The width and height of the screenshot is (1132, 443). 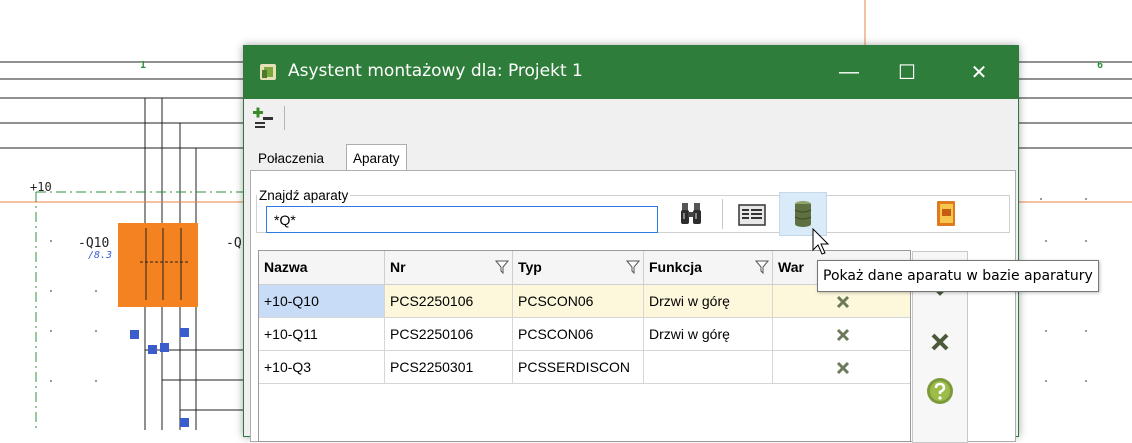 I want to click on column-label-1: 1, so click(x=143, y=65).